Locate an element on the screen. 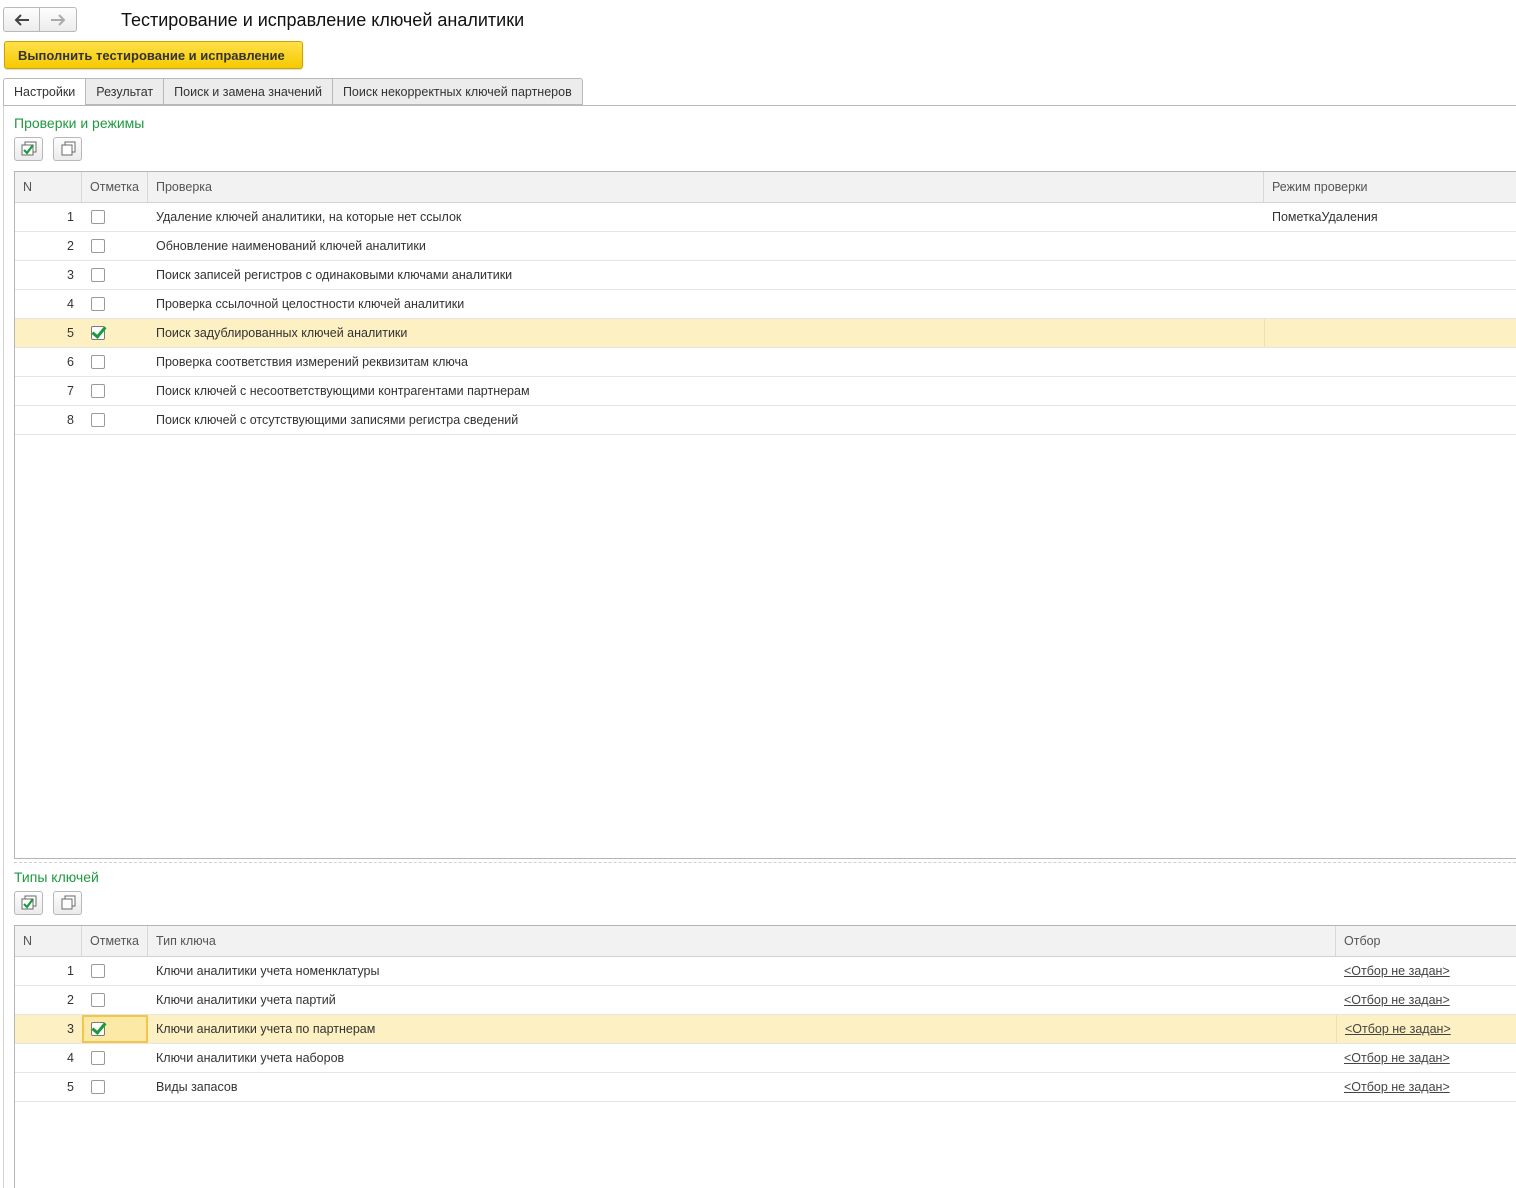 Image resolution: width=1516 pixels, height=1188 pixels. uncheck-all-icon is located at coordinates (68, 148).